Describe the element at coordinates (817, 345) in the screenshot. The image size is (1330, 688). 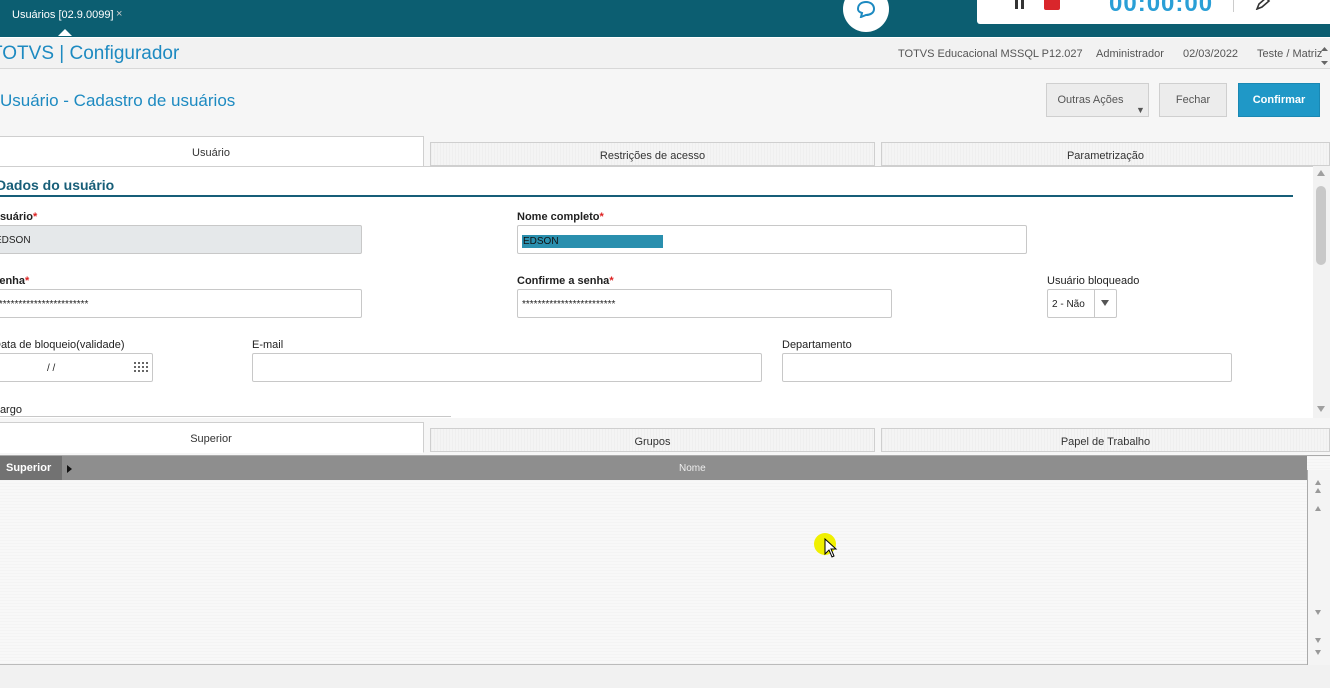
I see `departamento-label: Departamento` at that location.